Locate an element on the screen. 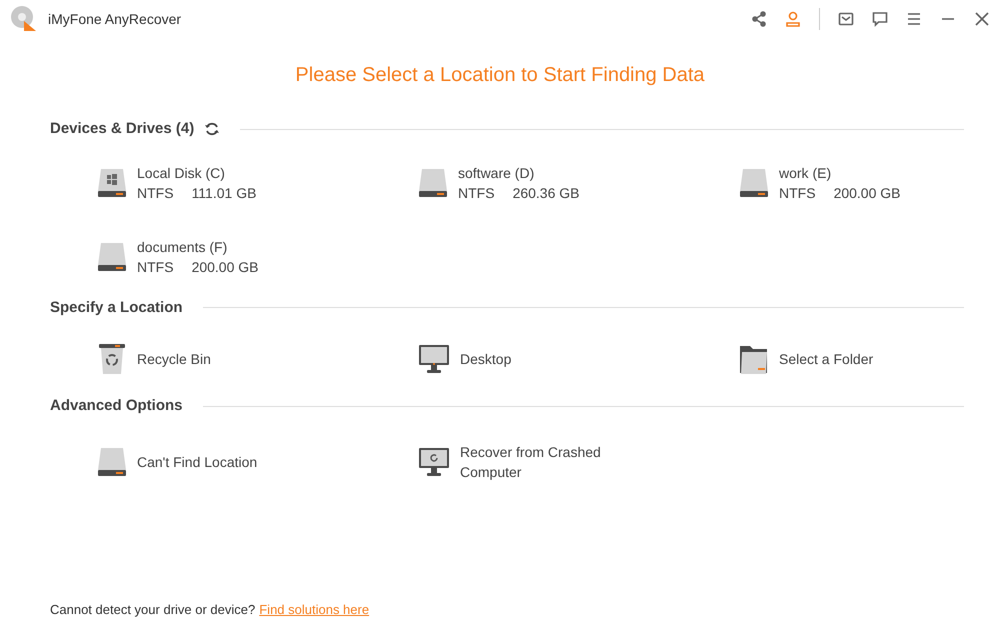  location-item: Recover from Crashed Computer is located at coordinates (524, 462).